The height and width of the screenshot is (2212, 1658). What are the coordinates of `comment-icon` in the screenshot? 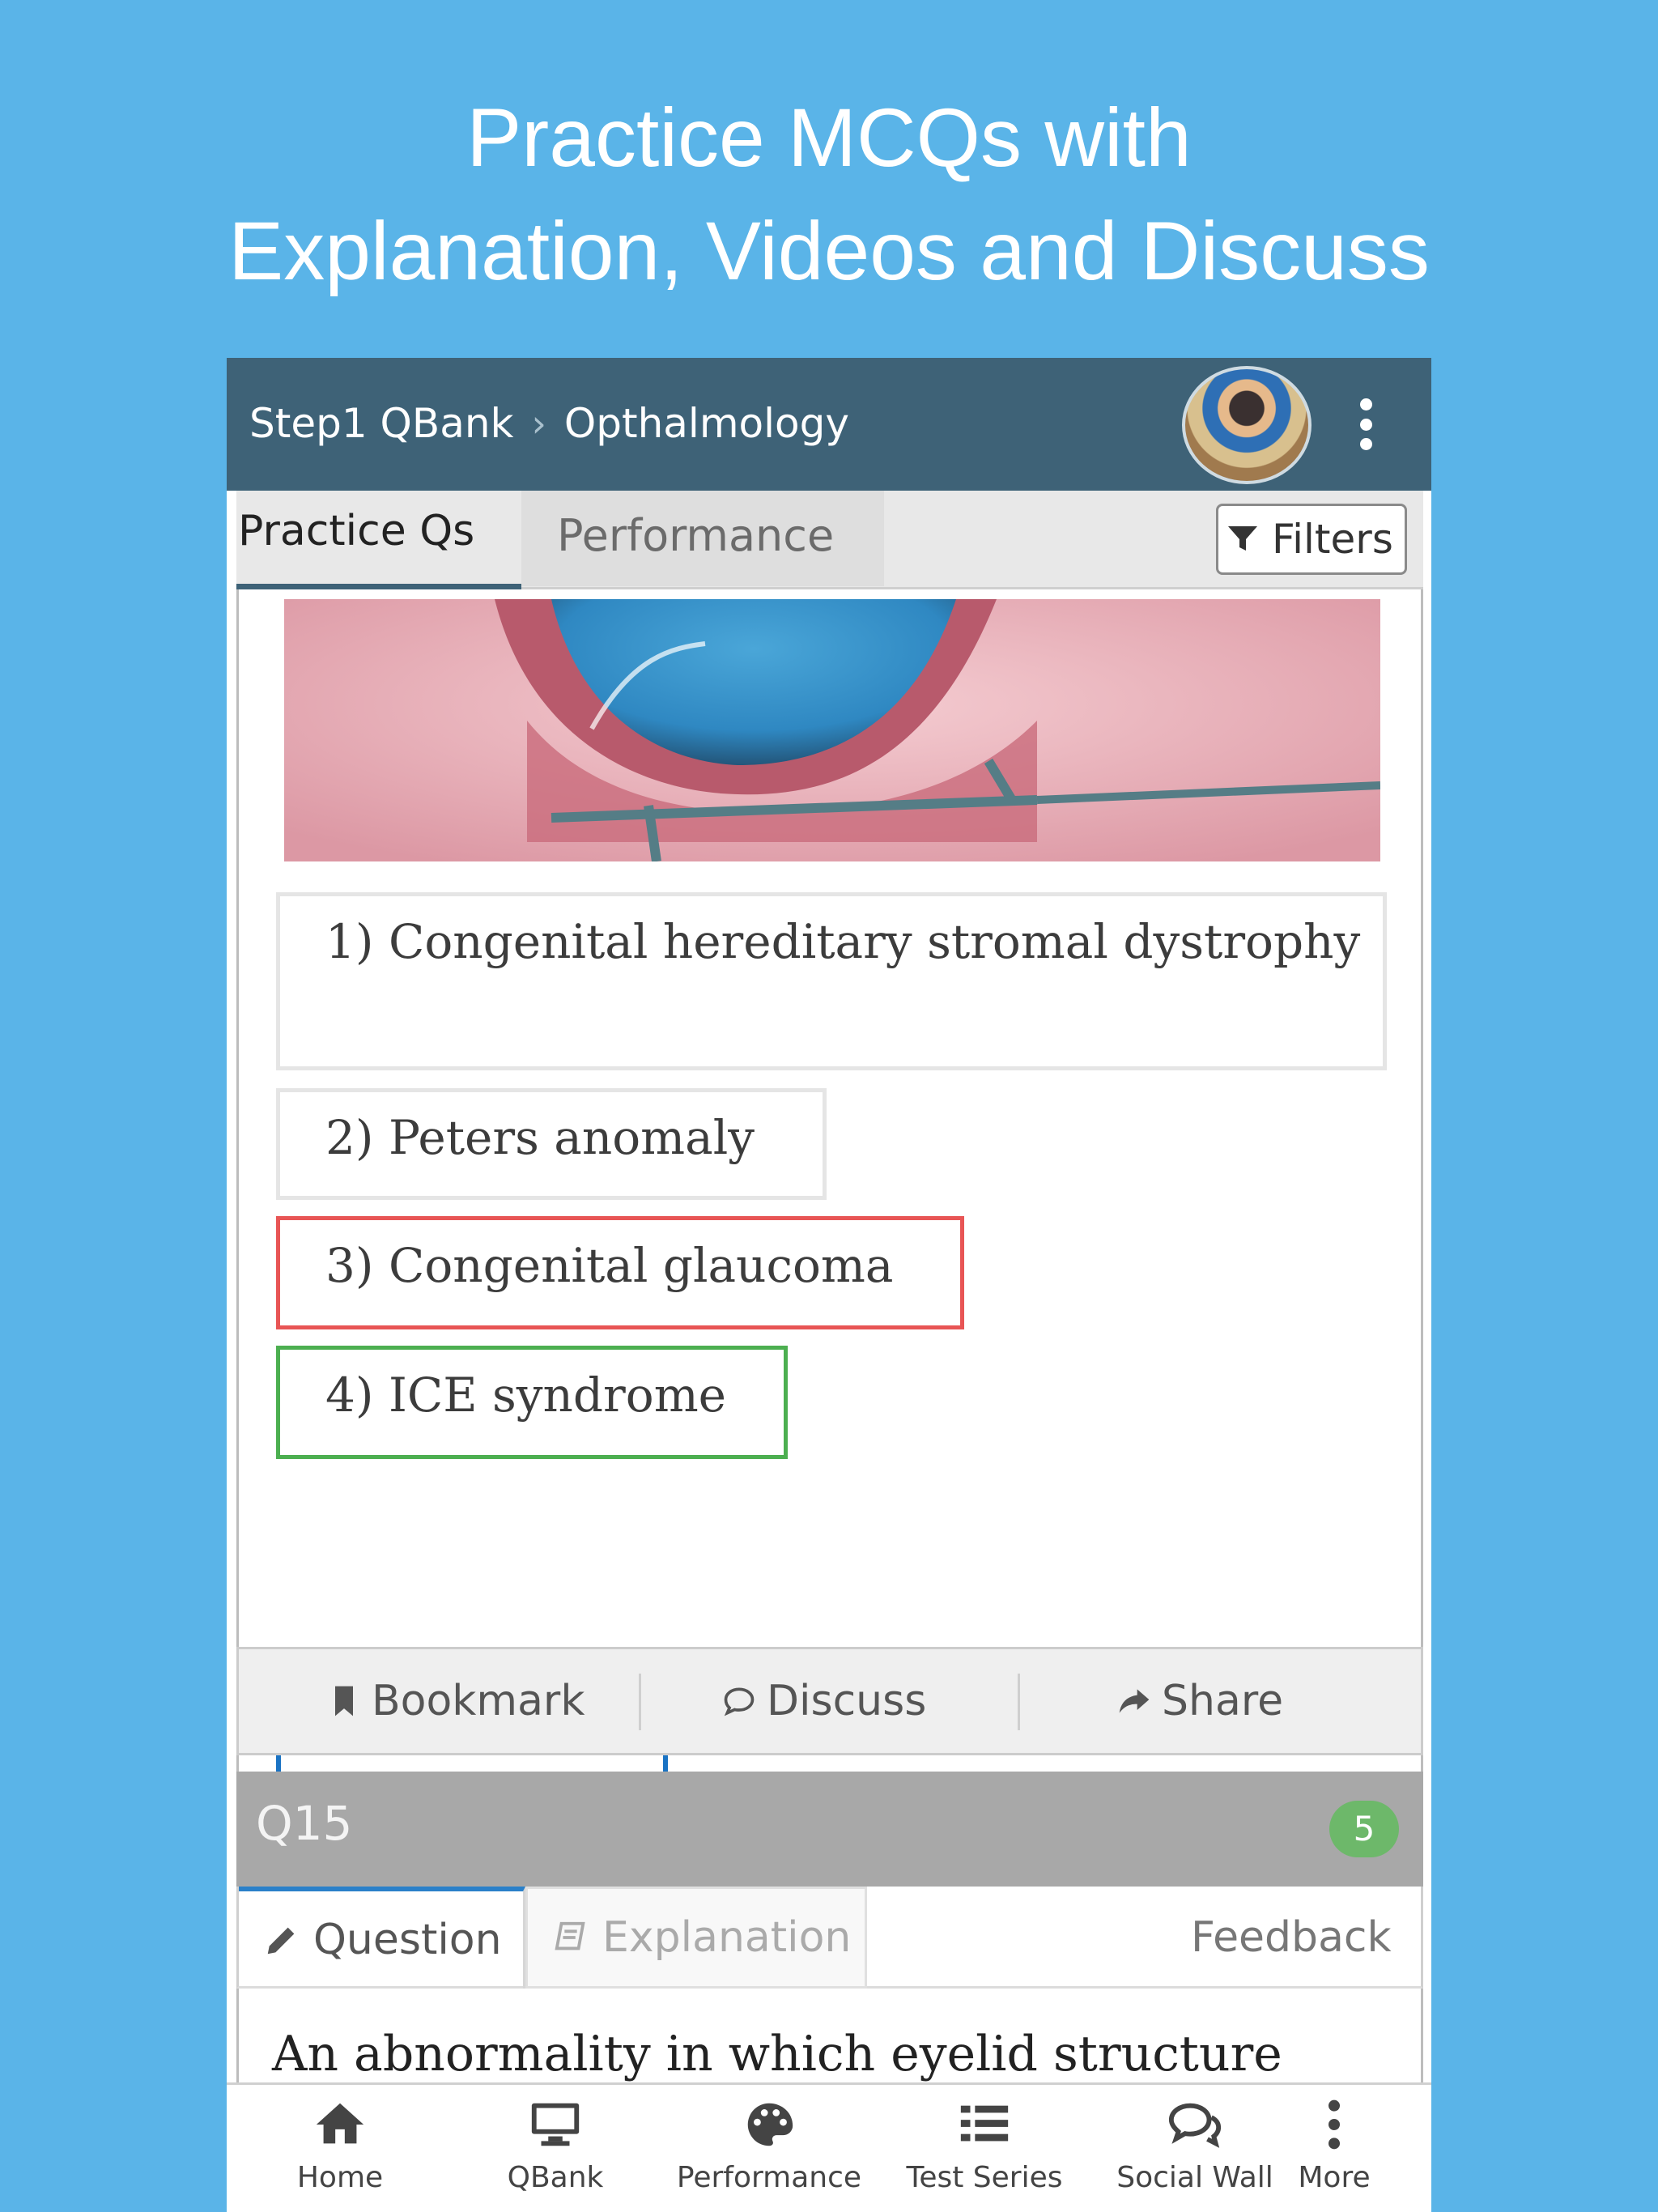 It's located at (739, 1702).